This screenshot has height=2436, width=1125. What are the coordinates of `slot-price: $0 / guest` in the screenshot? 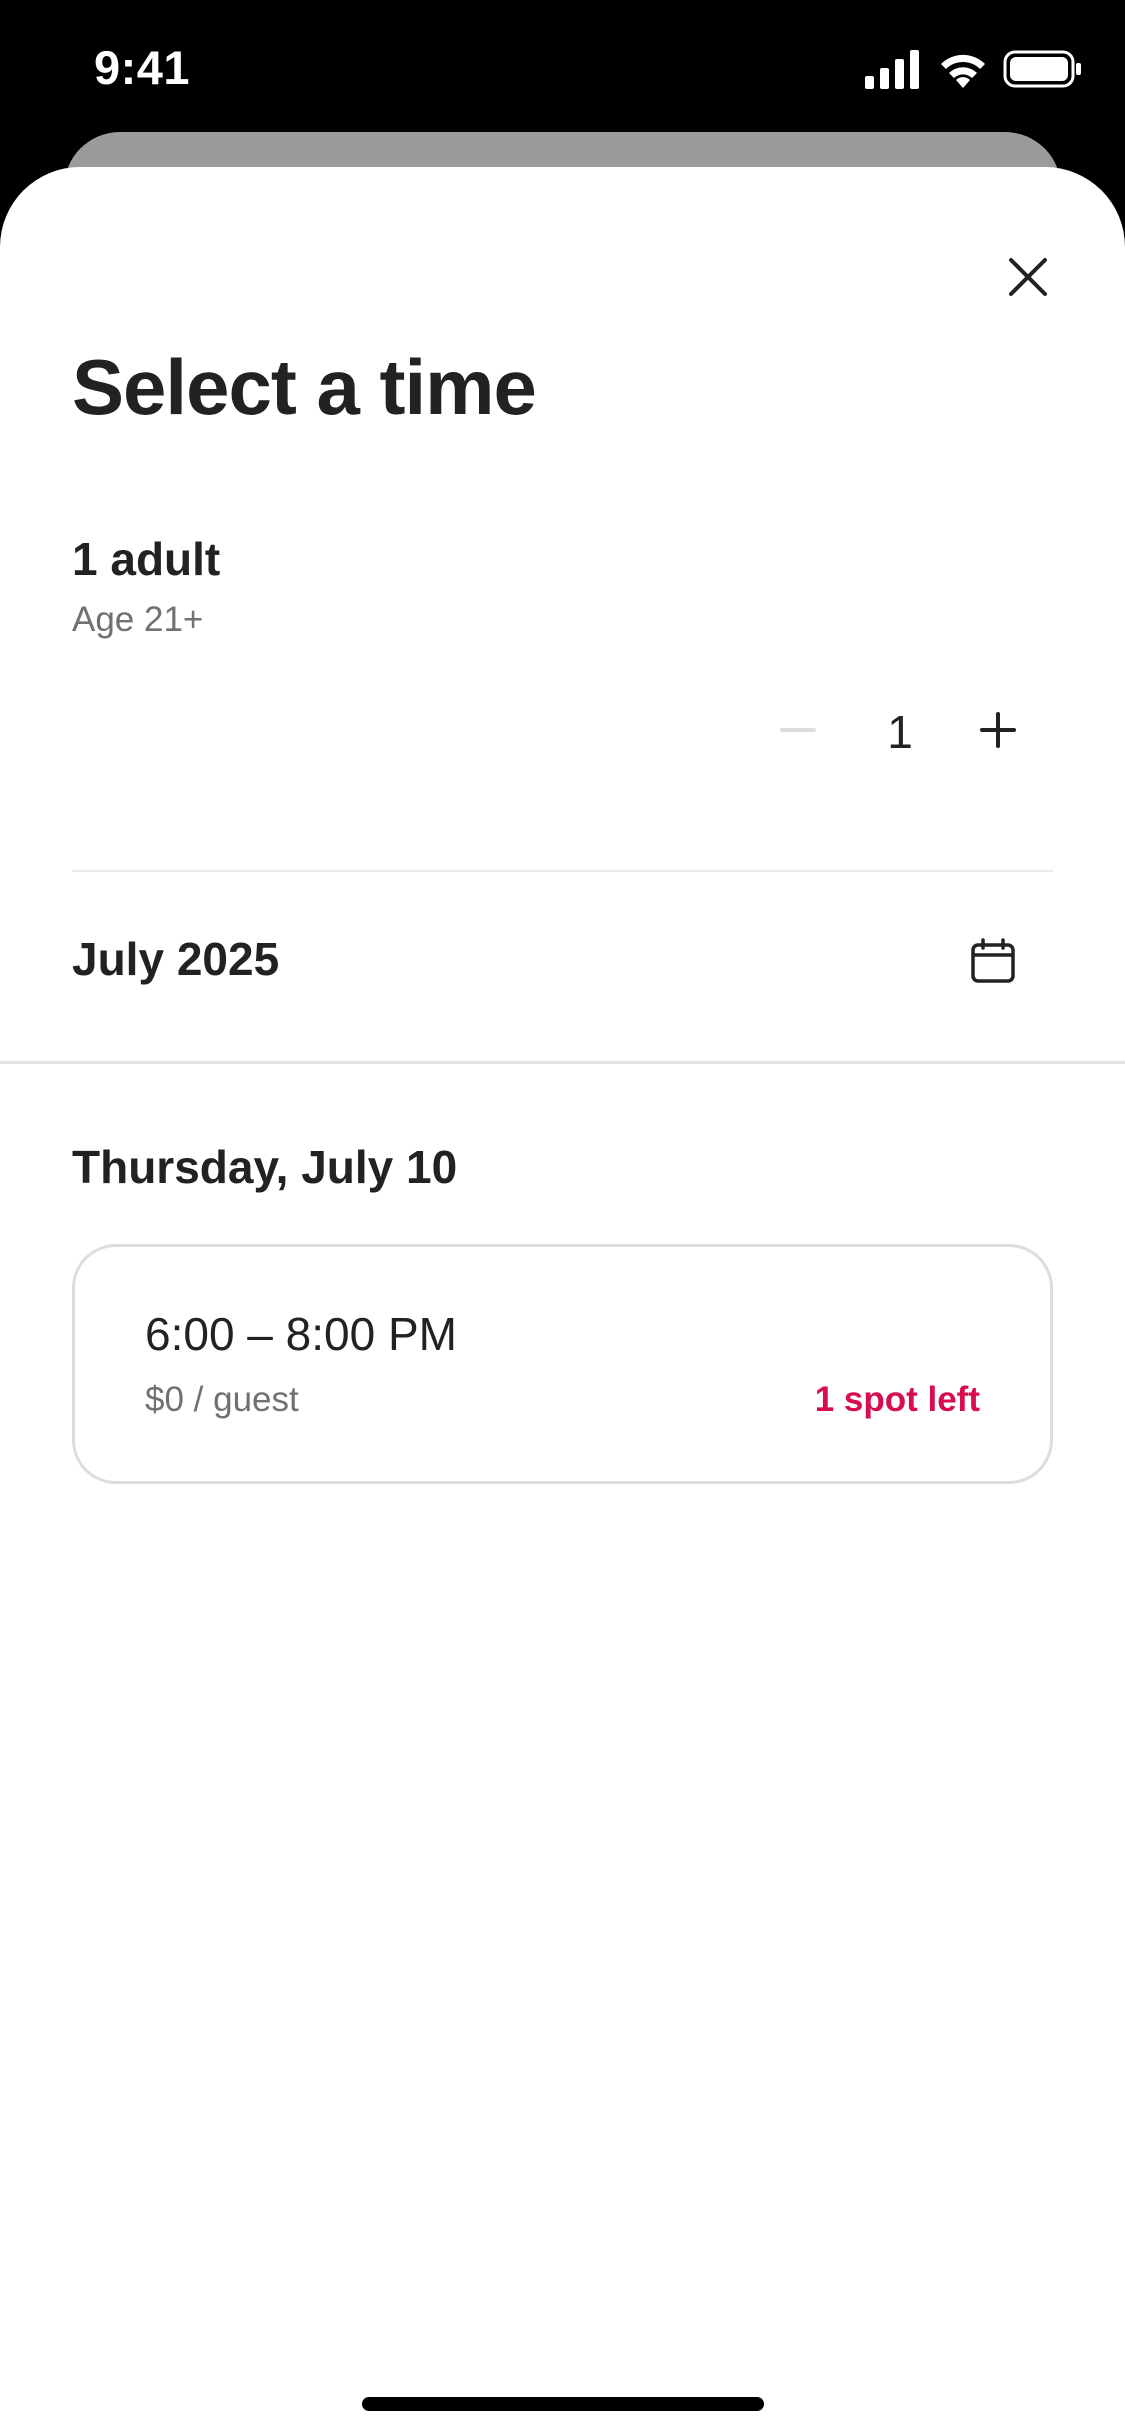 It's located at (222, 1399).